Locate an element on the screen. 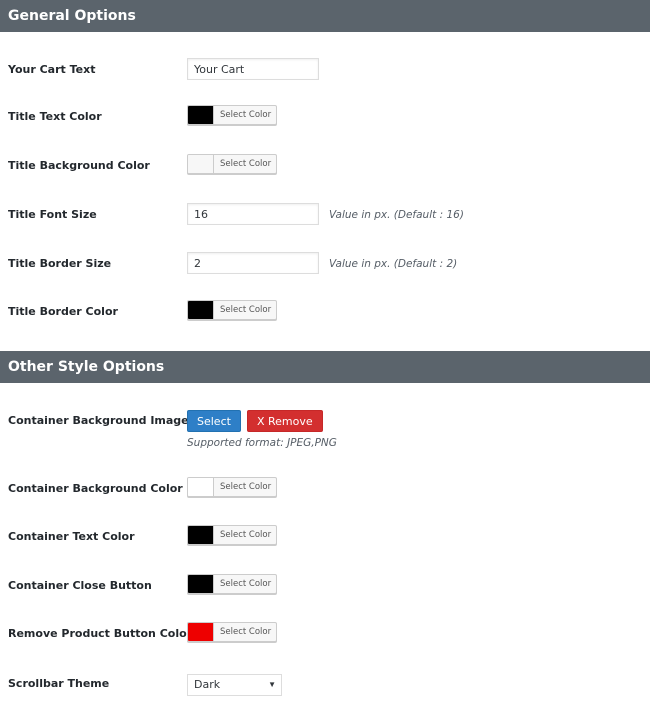 The image size is (650, 712). title-border-size-input is located at coordinates (253, 263).